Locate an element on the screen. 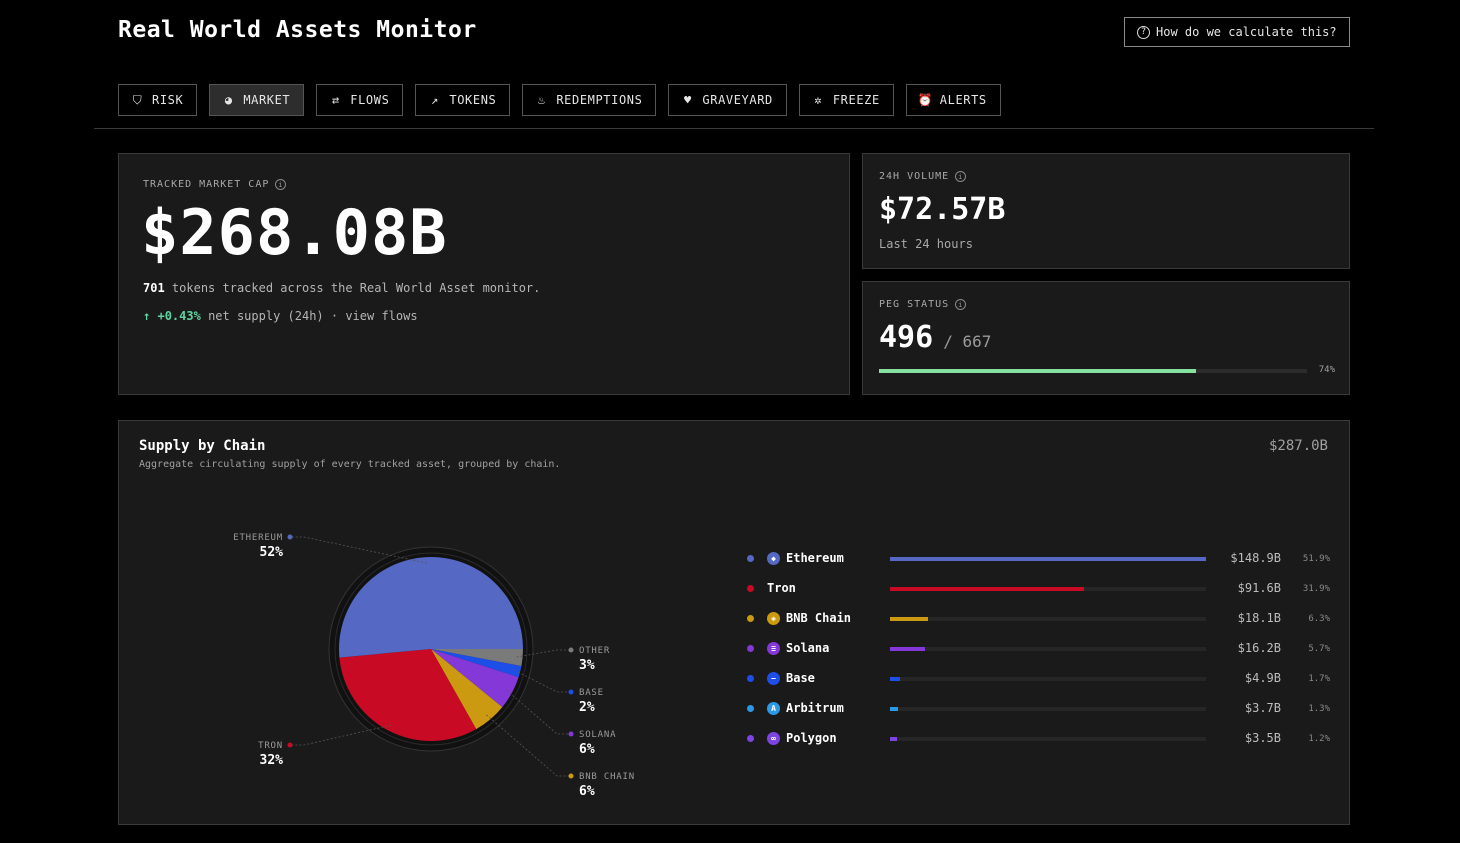 The height and width of the screenshot is (843, 1460). pie-label-pct: 3% is located at coordinates (587, 665).